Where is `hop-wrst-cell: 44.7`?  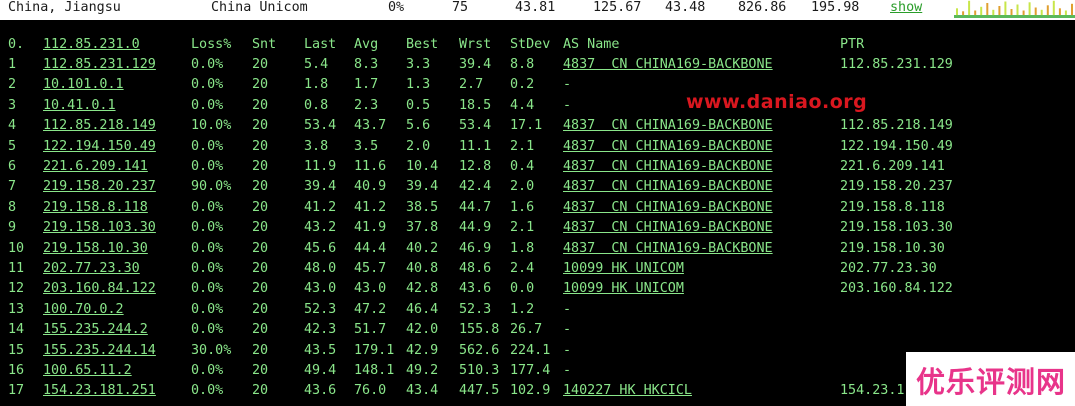
hop-wrst-cell: 44.7 is located at coordinates (475, 207).